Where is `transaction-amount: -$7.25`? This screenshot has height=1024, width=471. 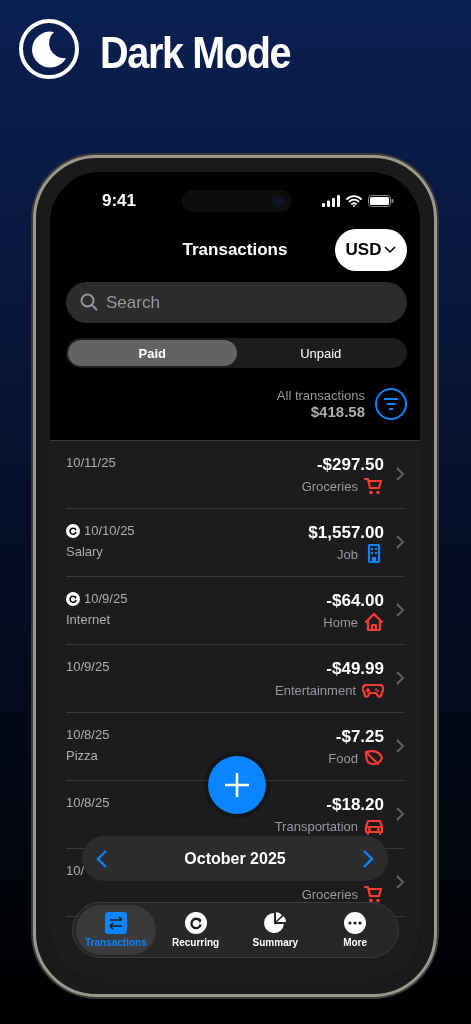
transaction-amount: -$7.25 is located at coordinates (359, 737).